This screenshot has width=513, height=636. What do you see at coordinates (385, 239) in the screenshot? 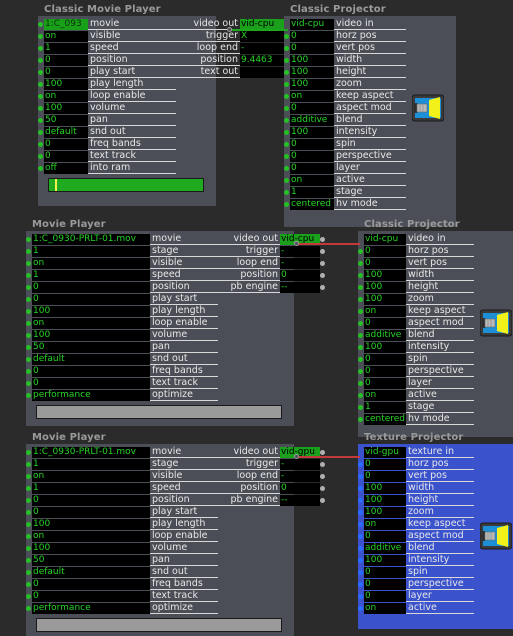
I see `parameter-value: vid-cpu` at bounding box center [385, 239].